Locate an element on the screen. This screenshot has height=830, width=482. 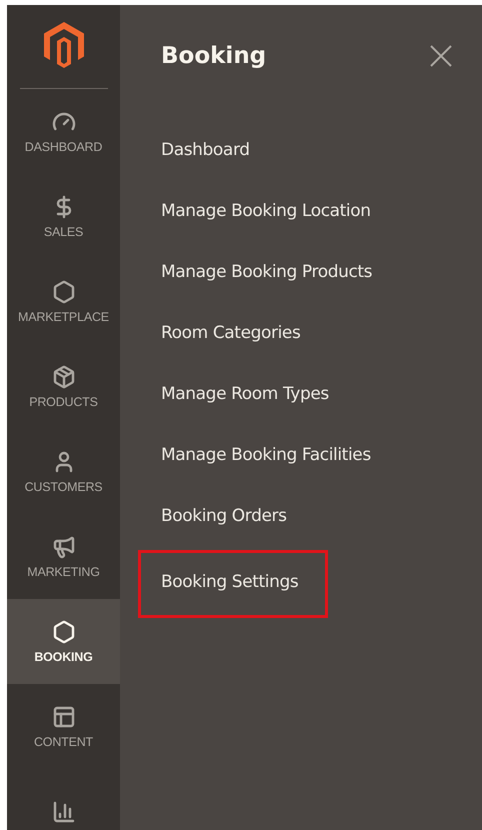
menu-link: Manage Booking Facilities is located at coordinates (266, 473).